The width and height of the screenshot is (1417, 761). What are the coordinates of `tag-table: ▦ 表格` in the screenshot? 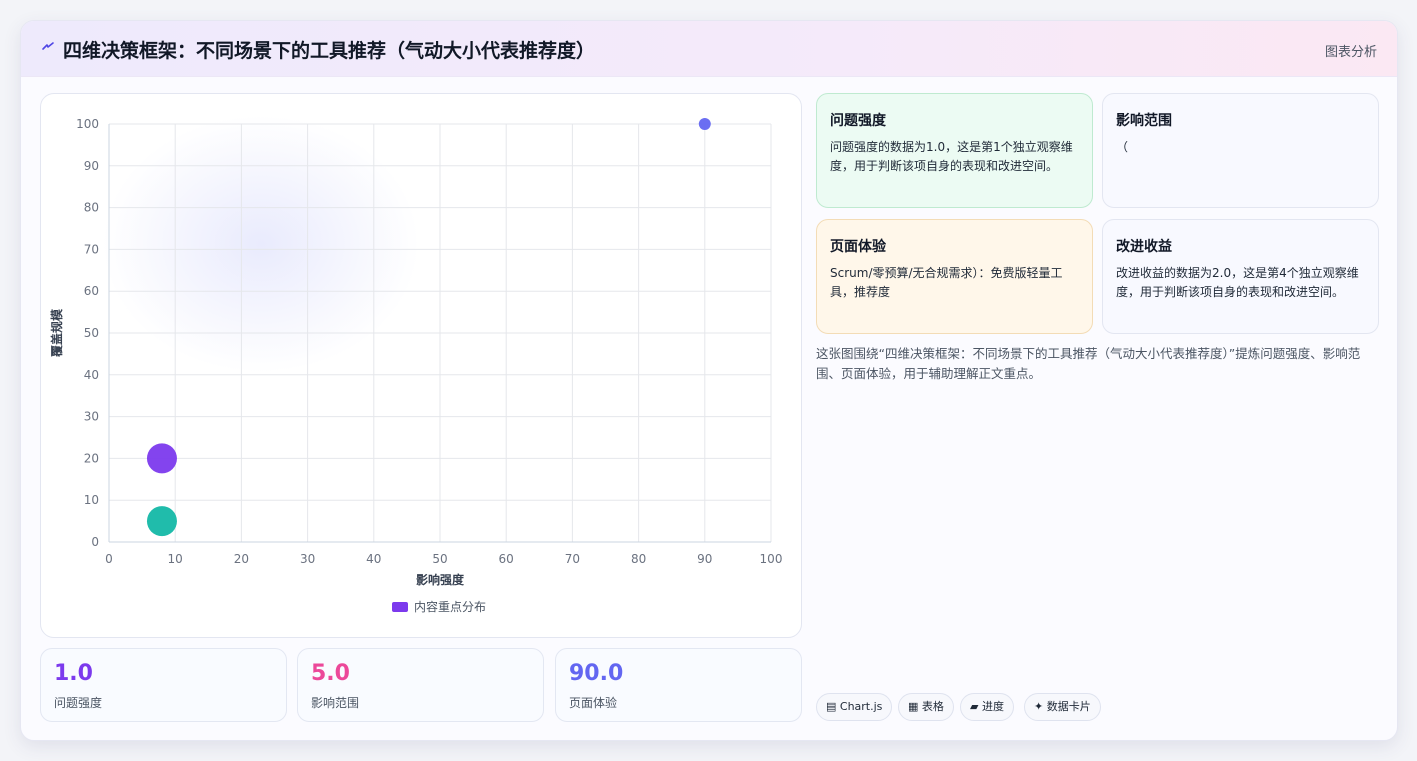 It's located at (926, 707).